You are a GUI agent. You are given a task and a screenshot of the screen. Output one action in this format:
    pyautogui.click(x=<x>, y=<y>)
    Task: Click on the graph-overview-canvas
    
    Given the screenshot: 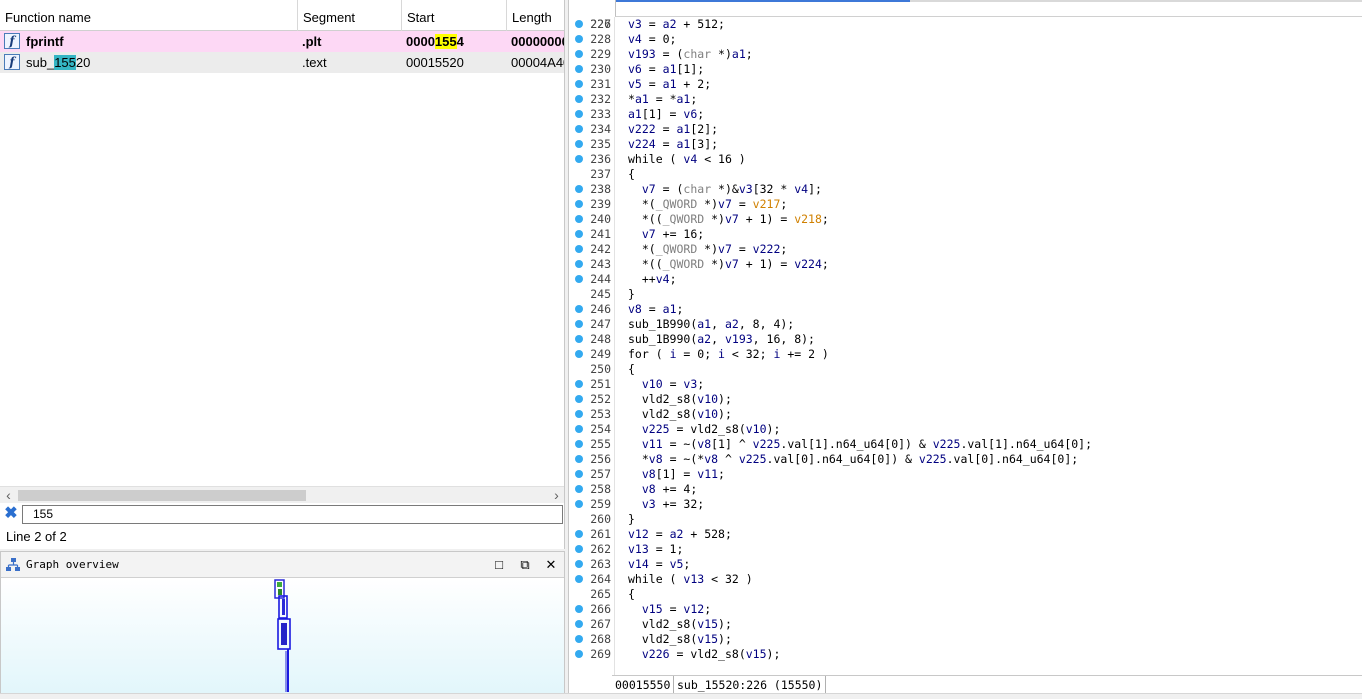 What is the action you would take?
    pyautogui.click(x=282, y=636)
    